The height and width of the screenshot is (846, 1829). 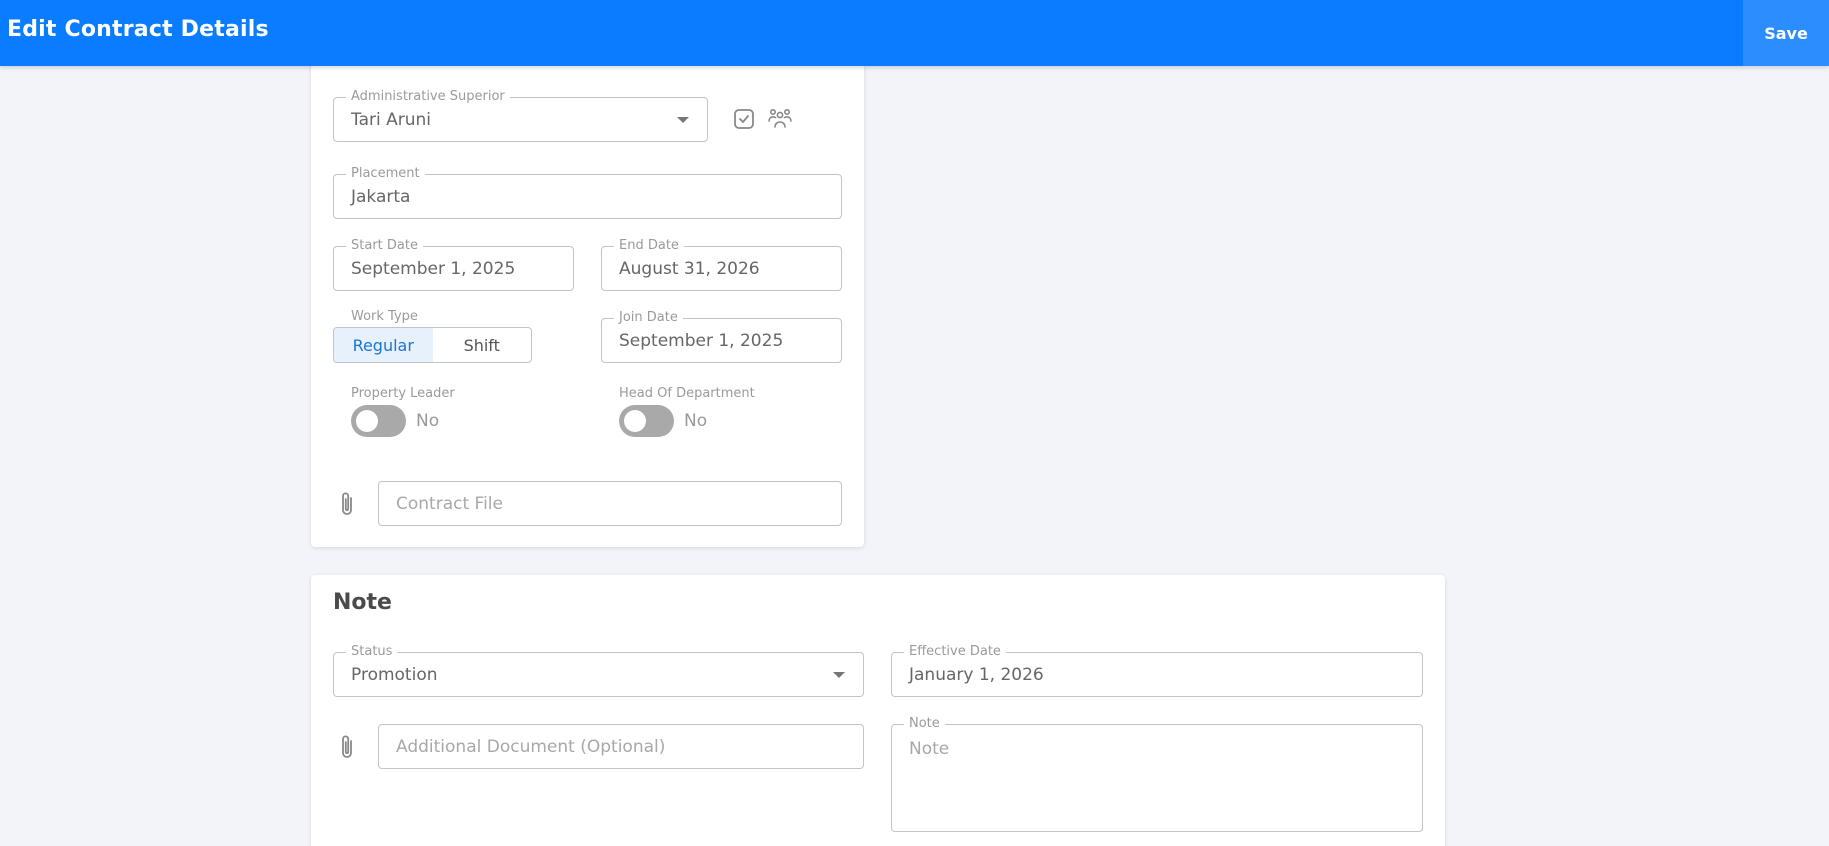 What do you see at coordinates (1157, 774) in the screenshot?
I see `note-textarea: Note Note` at bounding box center [1157, 774].